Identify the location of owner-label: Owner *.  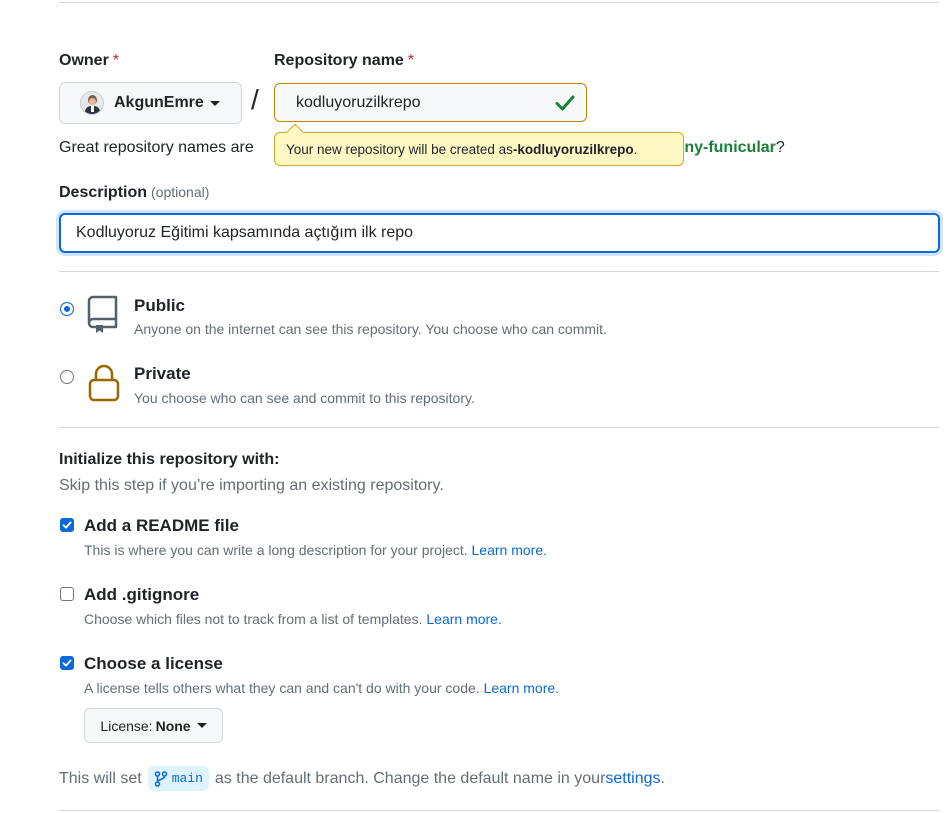
(89, 60).